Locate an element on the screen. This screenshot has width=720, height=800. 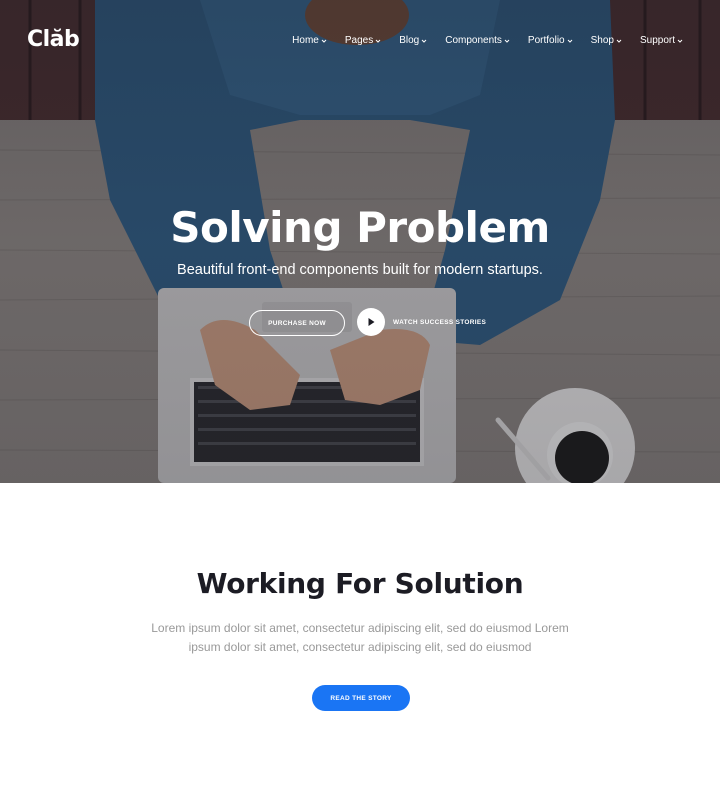
nav-item-shop: Shop is located at coordinates (606, 40).